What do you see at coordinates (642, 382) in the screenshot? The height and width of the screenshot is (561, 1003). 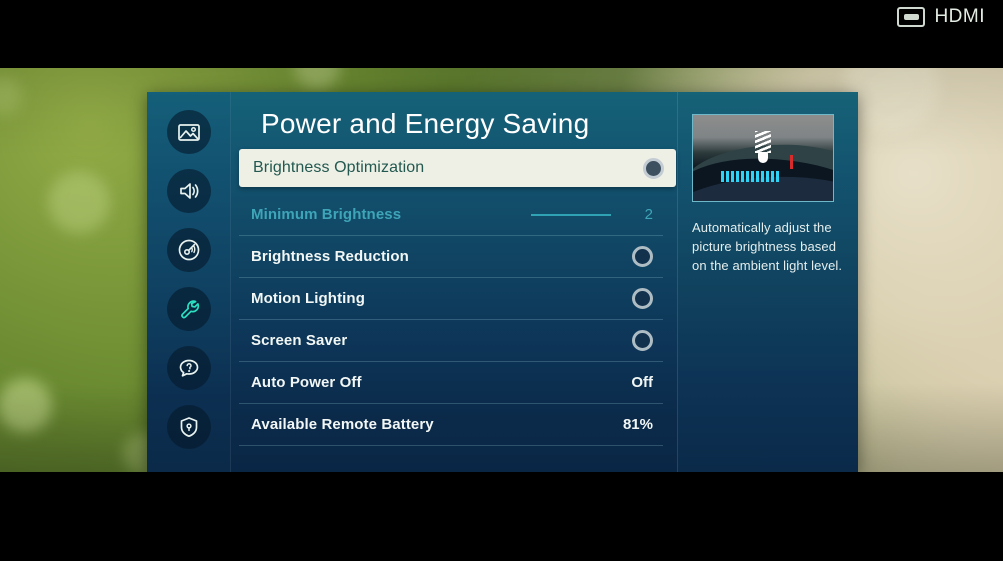 I see `row-value: Off` at bounding box center [642, 382].